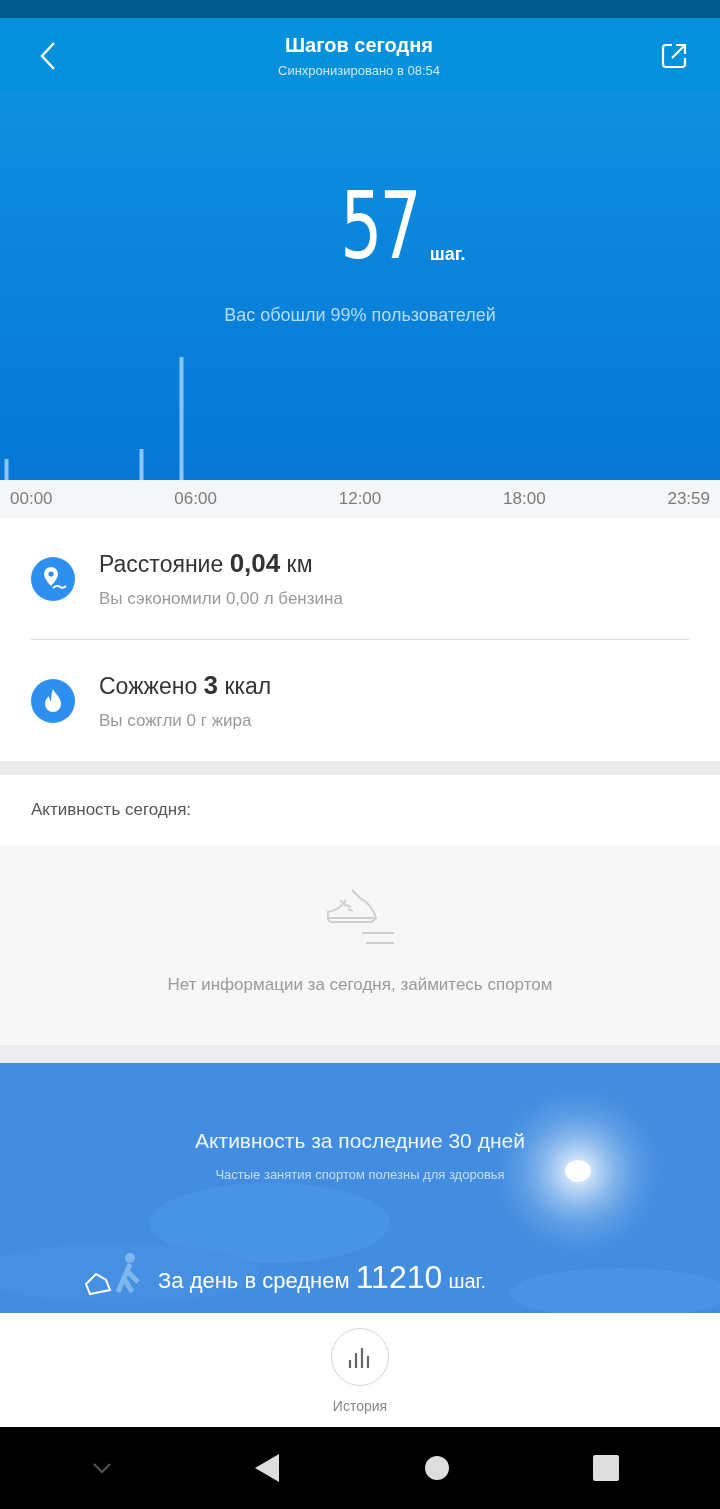 The height and width of the screenshot is (1509, 720). What do you see at coordinates (185, 685) in the screenshot?
I see `stat-value: Сожжено 3 ккал` at bounding box center [185, 685].